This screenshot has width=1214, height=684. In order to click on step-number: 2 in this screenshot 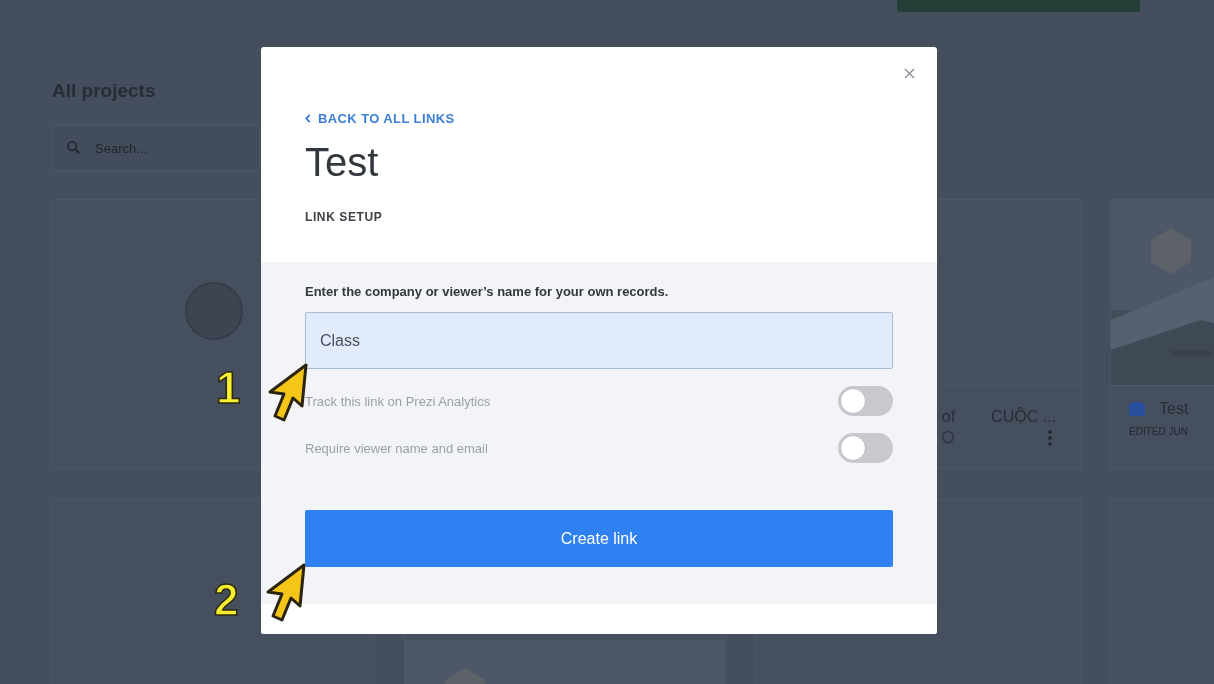, I will do `click(226, 600)`.